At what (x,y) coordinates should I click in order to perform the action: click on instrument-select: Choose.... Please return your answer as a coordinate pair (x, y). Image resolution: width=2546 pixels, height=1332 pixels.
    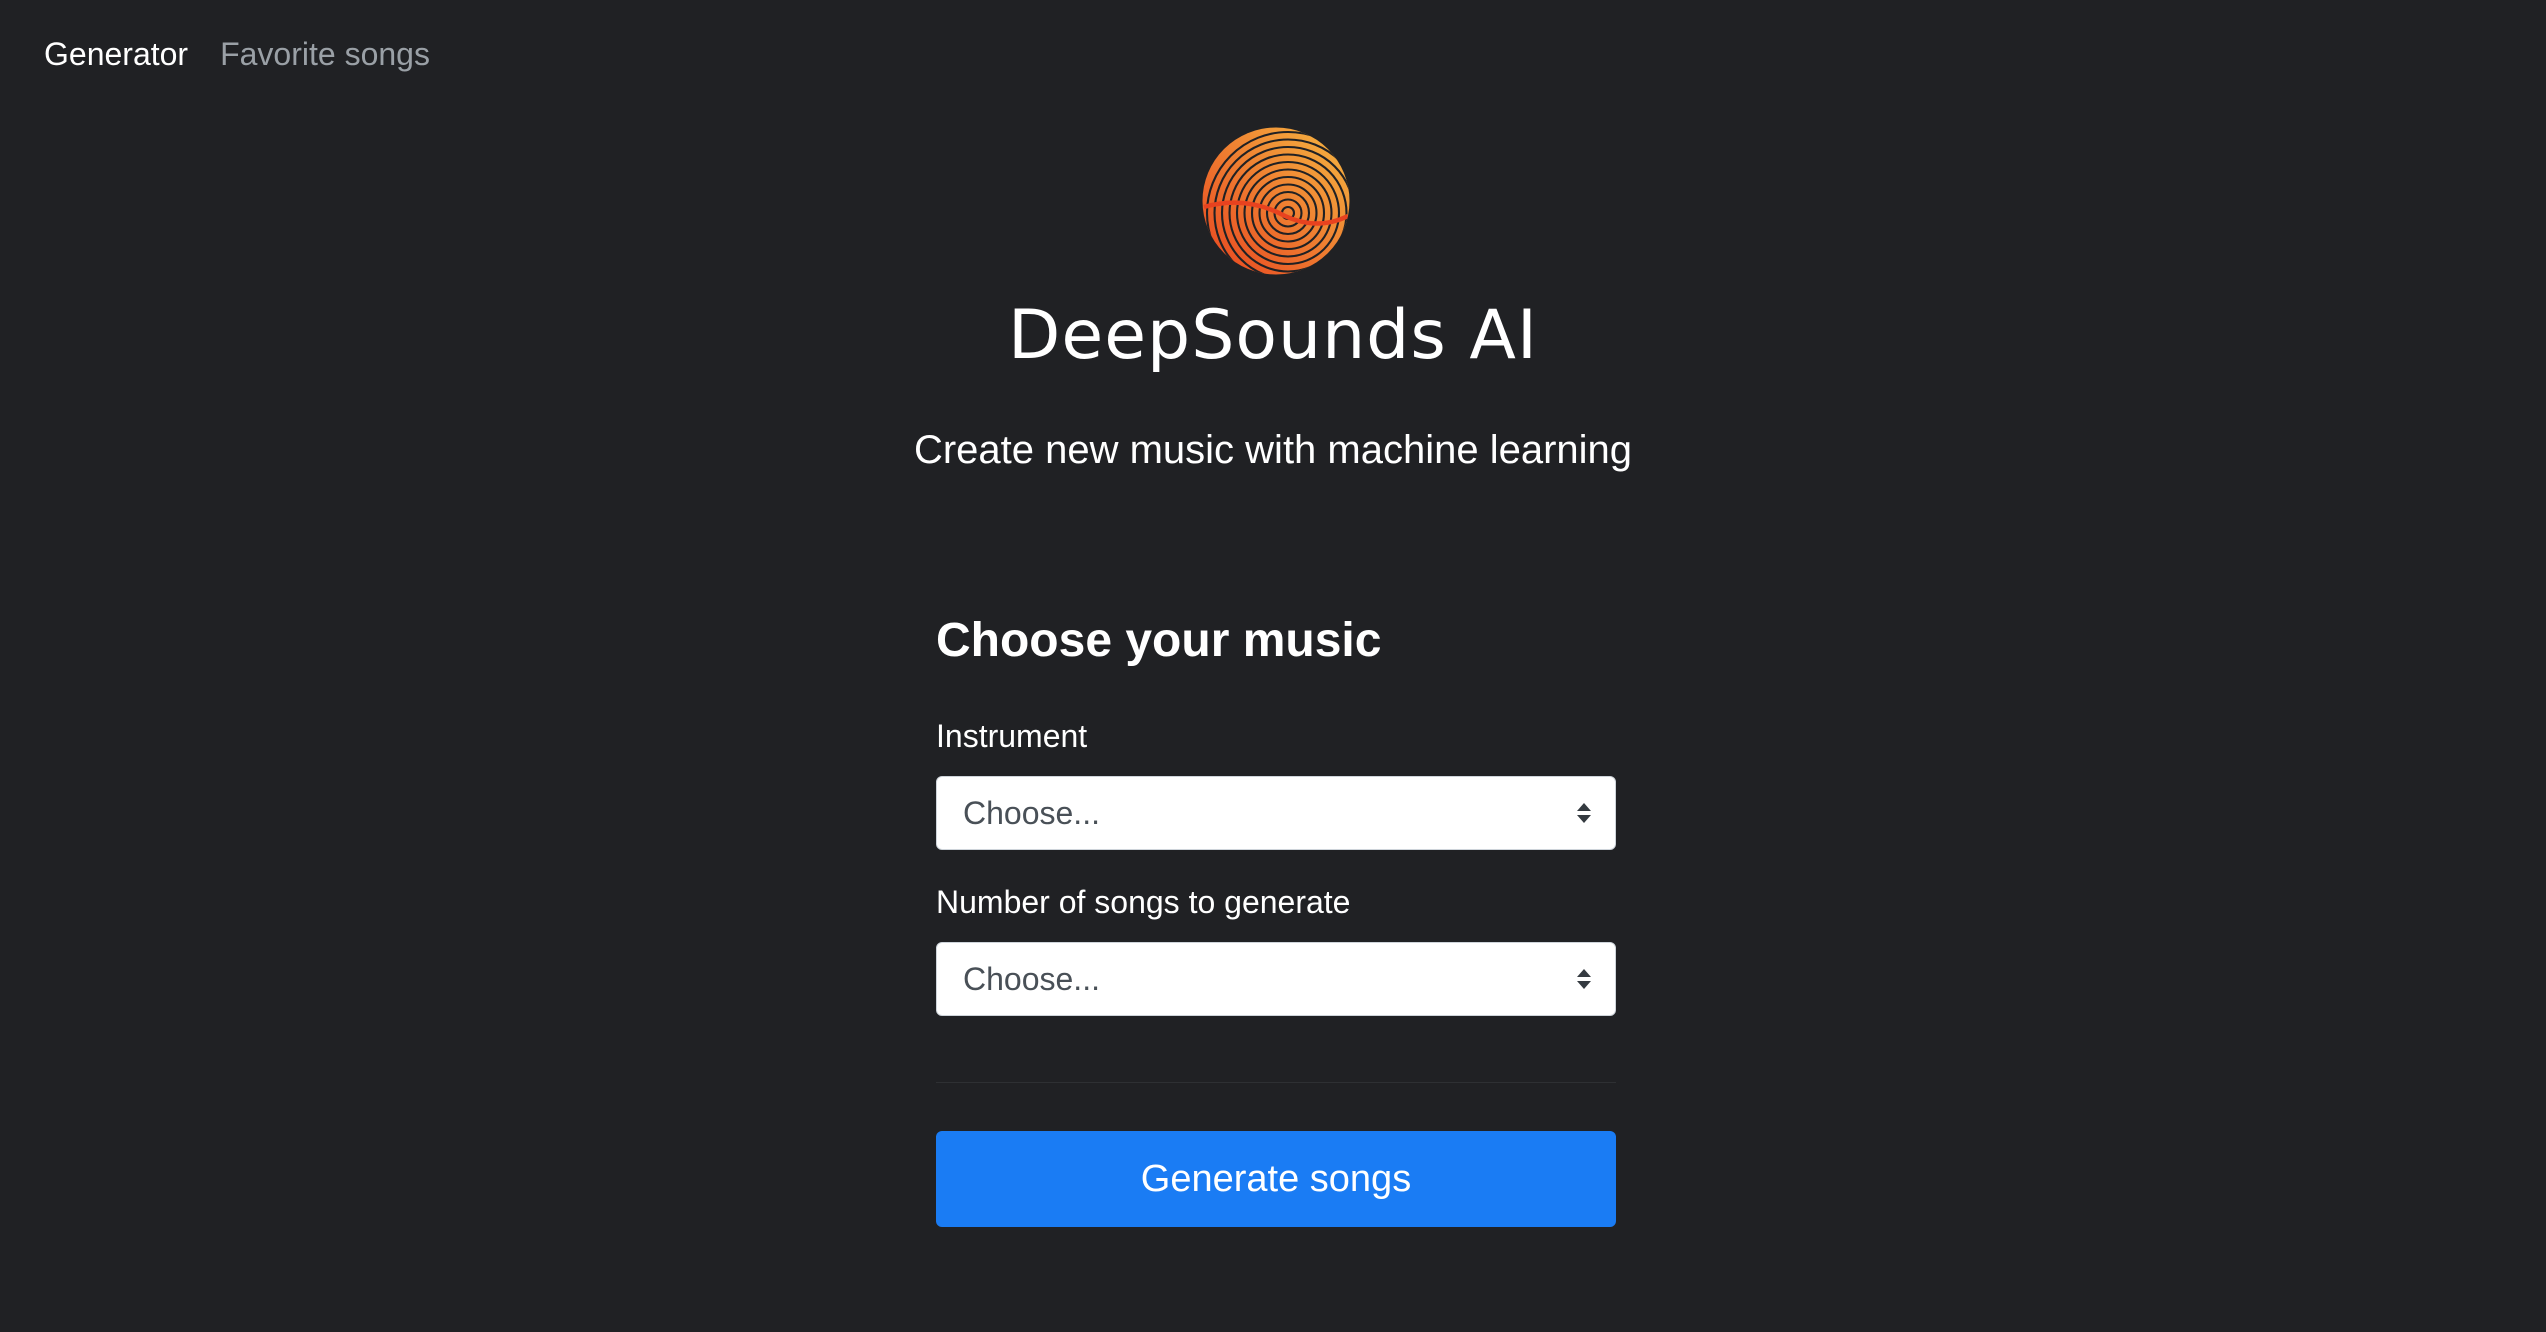
    Looking at the image, I should click on (1276, 813).